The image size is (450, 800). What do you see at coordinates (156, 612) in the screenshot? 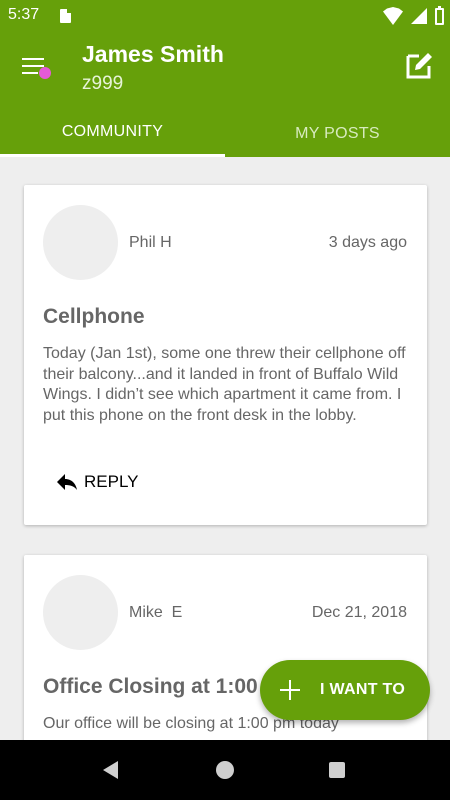
I see `post-author: Mike E` at bounding box center [156, 612].